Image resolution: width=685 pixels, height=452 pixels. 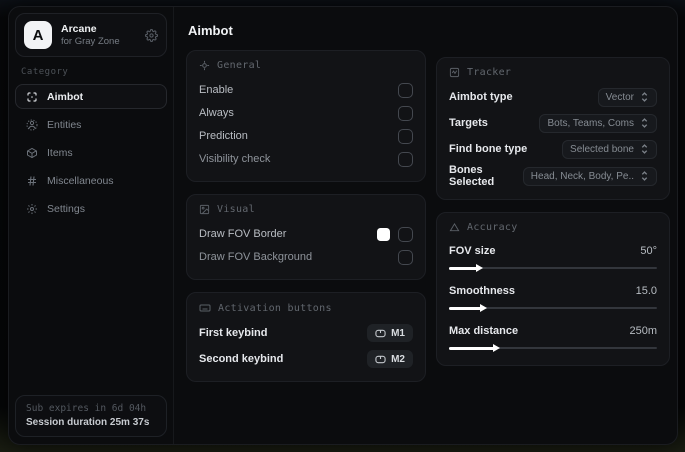 I want to click on setting-label: Visibility check, so click(x=235, y=159).